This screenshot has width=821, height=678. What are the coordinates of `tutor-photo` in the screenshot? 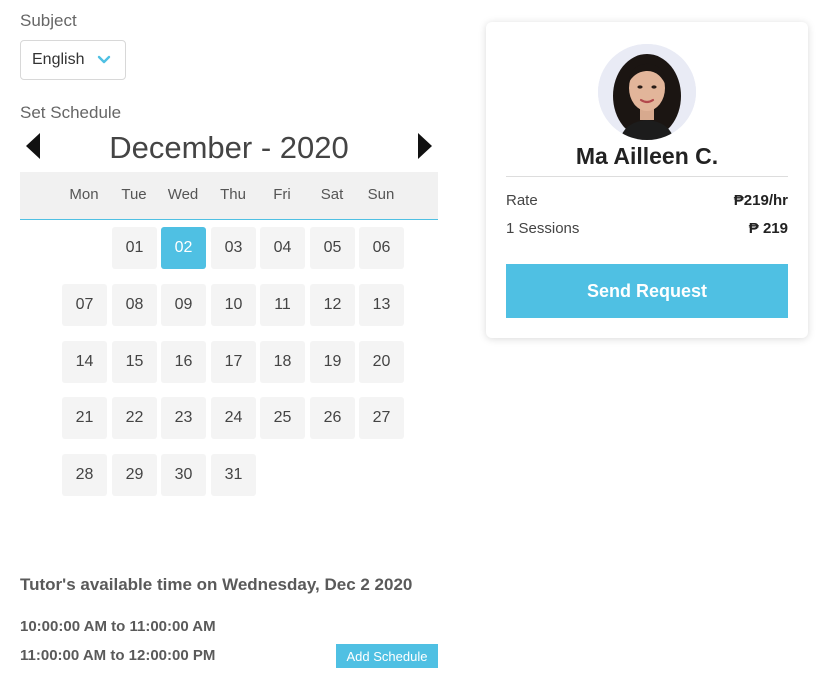 It's located at (647, 92).